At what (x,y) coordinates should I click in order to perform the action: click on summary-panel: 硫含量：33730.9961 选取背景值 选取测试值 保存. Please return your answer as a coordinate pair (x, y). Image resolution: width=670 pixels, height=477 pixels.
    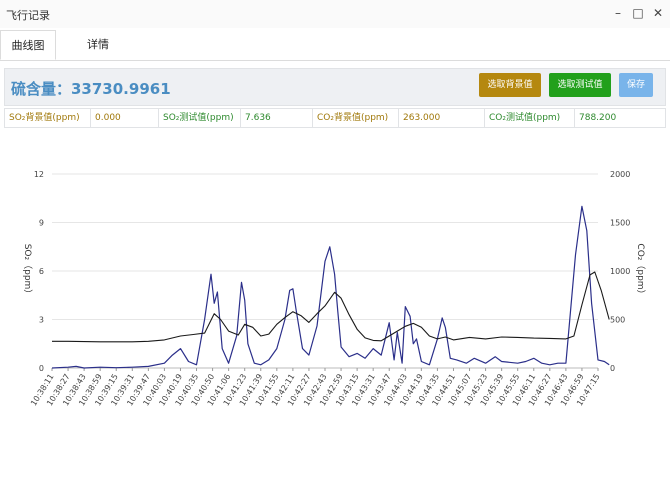
    Looking at the image, I should click on (335, 87).